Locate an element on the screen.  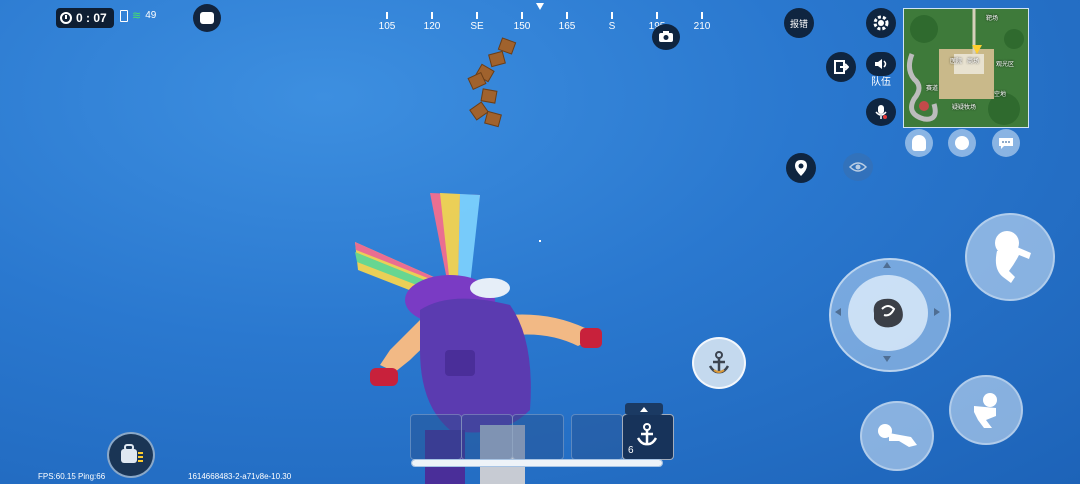
joystick-left-arrow is located at coordinates (838, 312).